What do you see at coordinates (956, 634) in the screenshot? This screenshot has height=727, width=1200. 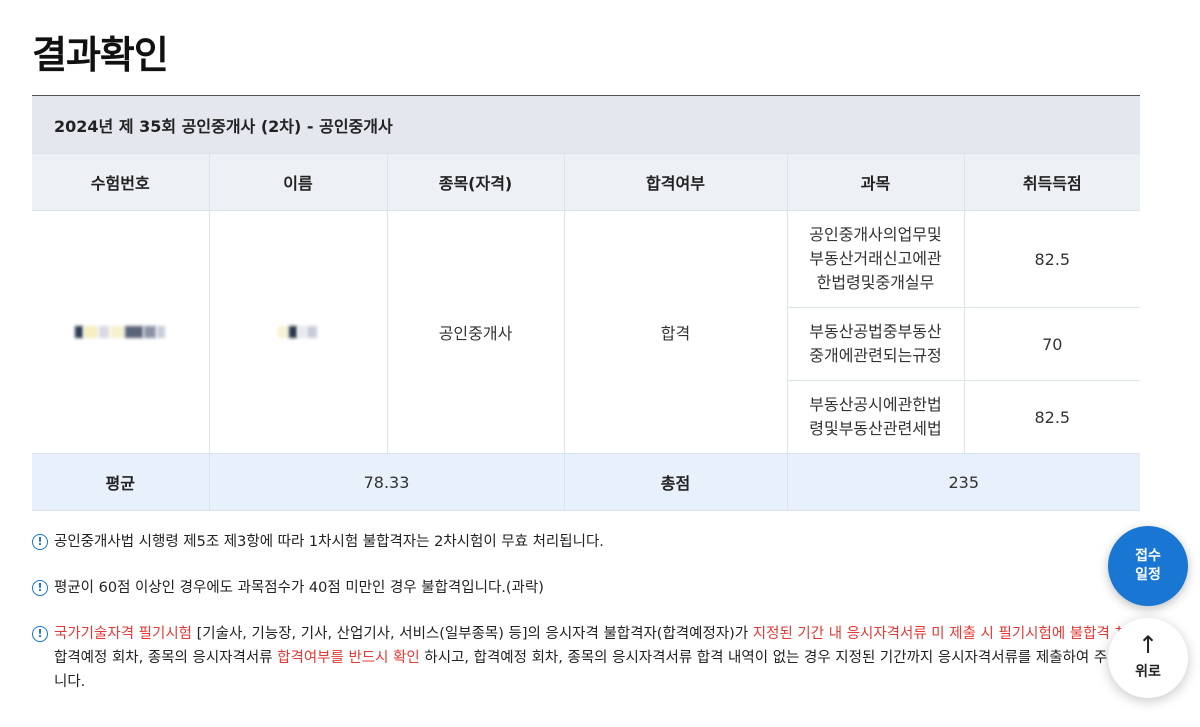 I see `notice-highlight: 지정된 기간 내 응시자격서류 미 제출 시 필기시험에 불합격 처리됨.` at bounding box center [956, 634].